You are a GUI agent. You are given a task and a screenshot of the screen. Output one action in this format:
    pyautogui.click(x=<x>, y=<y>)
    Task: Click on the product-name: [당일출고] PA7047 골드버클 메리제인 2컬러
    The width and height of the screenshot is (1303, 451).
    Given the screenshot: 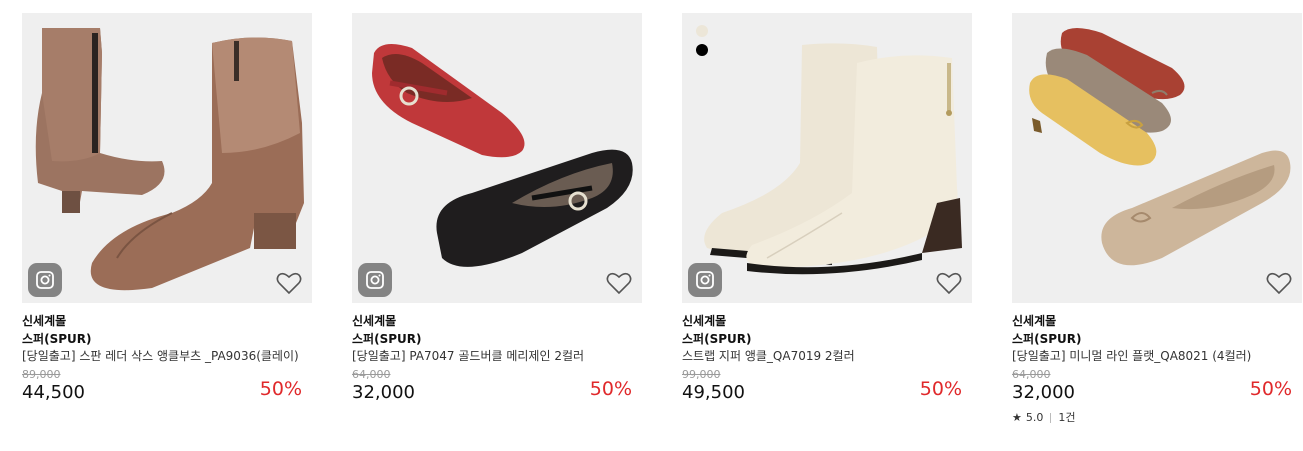 What is the action you would take?
    pyautogui.click(x=497, y=356)
    